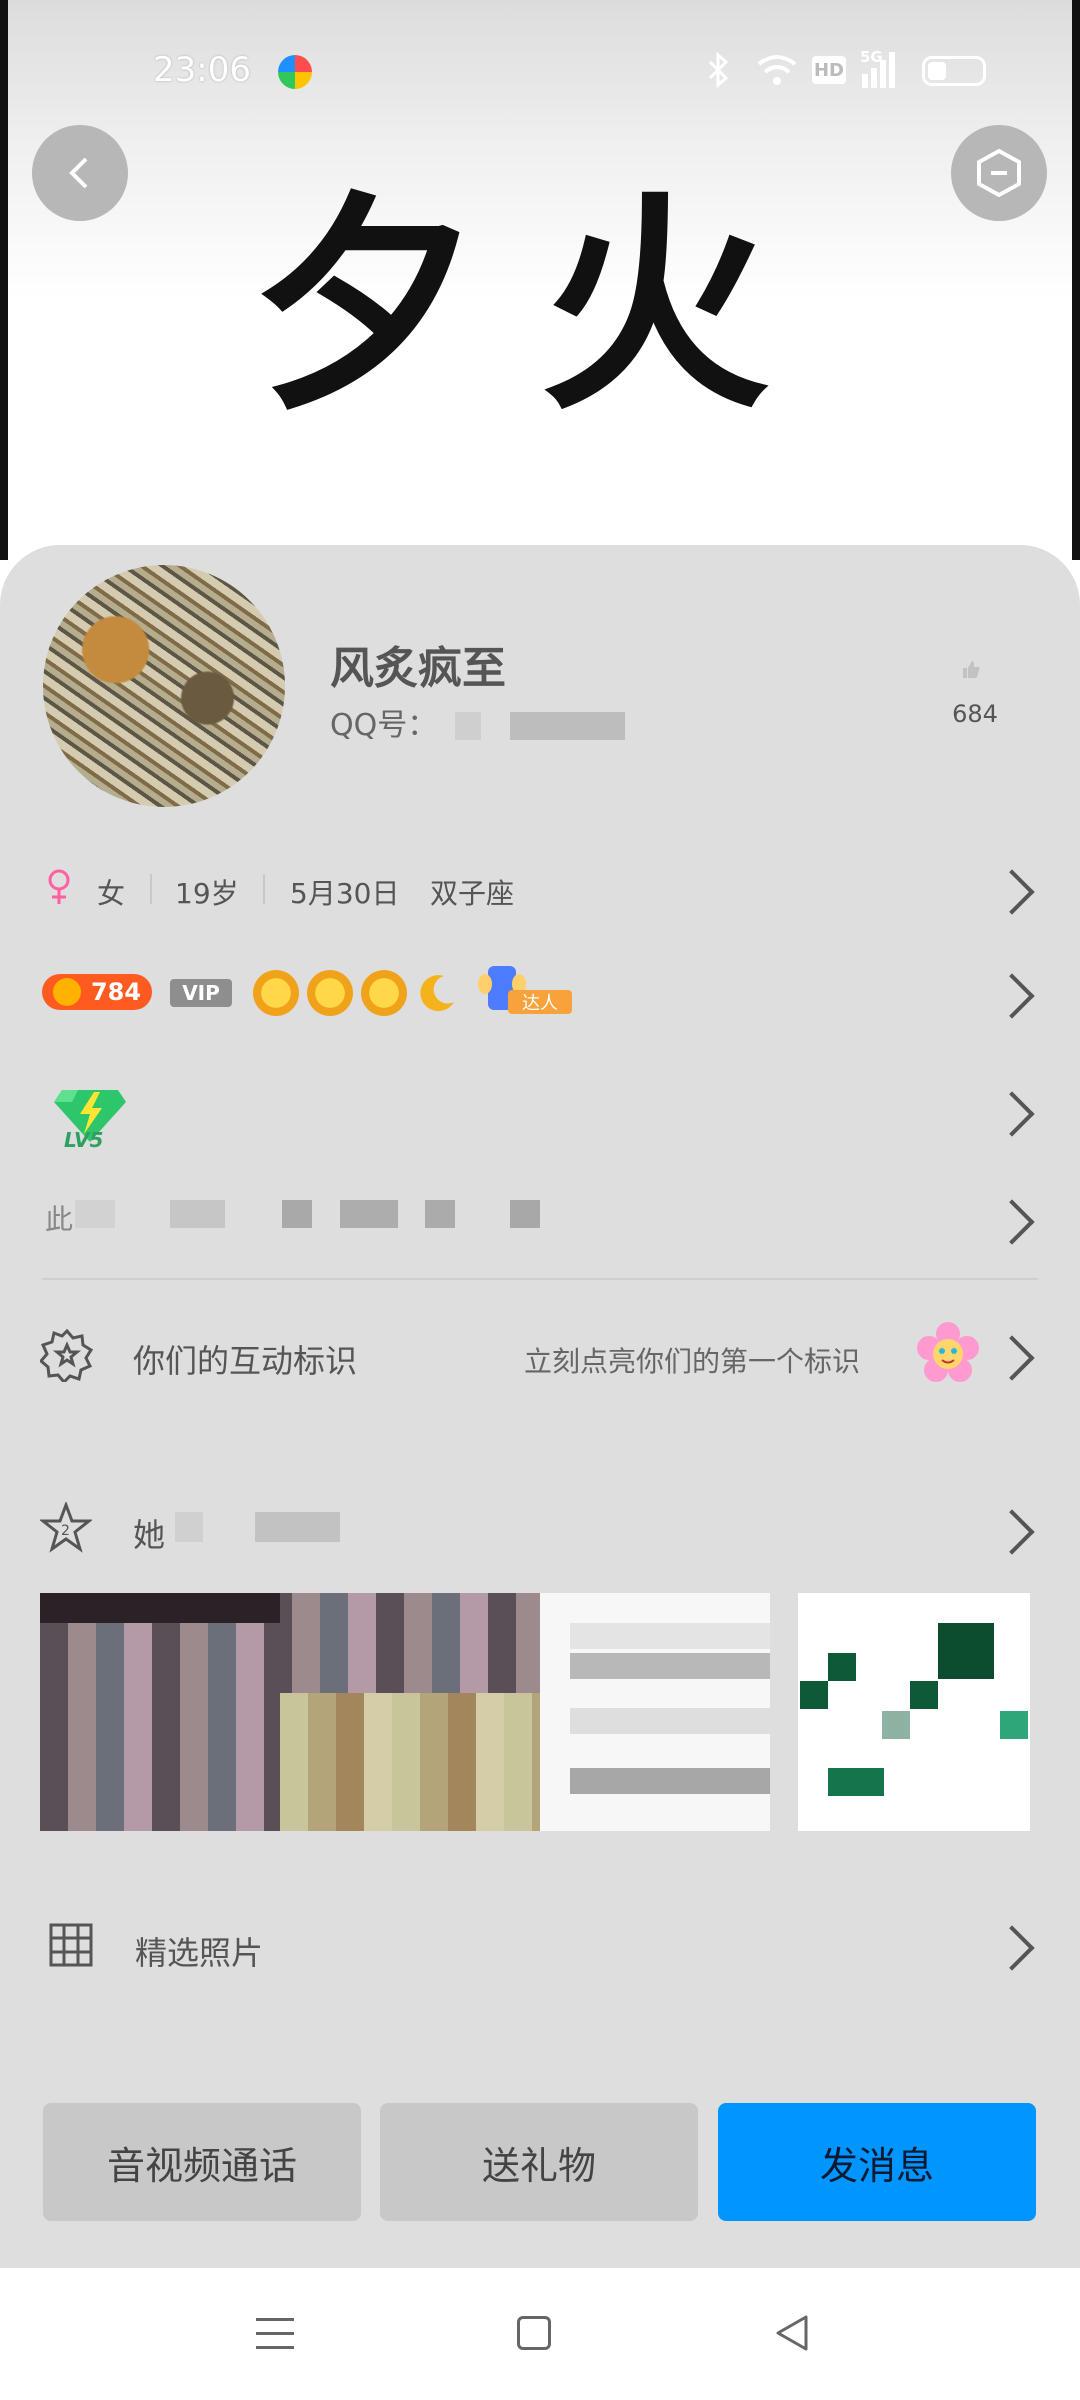  What do you see at coordinates (777, 70) in the screenshot?
I see `wifi-icon` at bounding box center [777, 70].